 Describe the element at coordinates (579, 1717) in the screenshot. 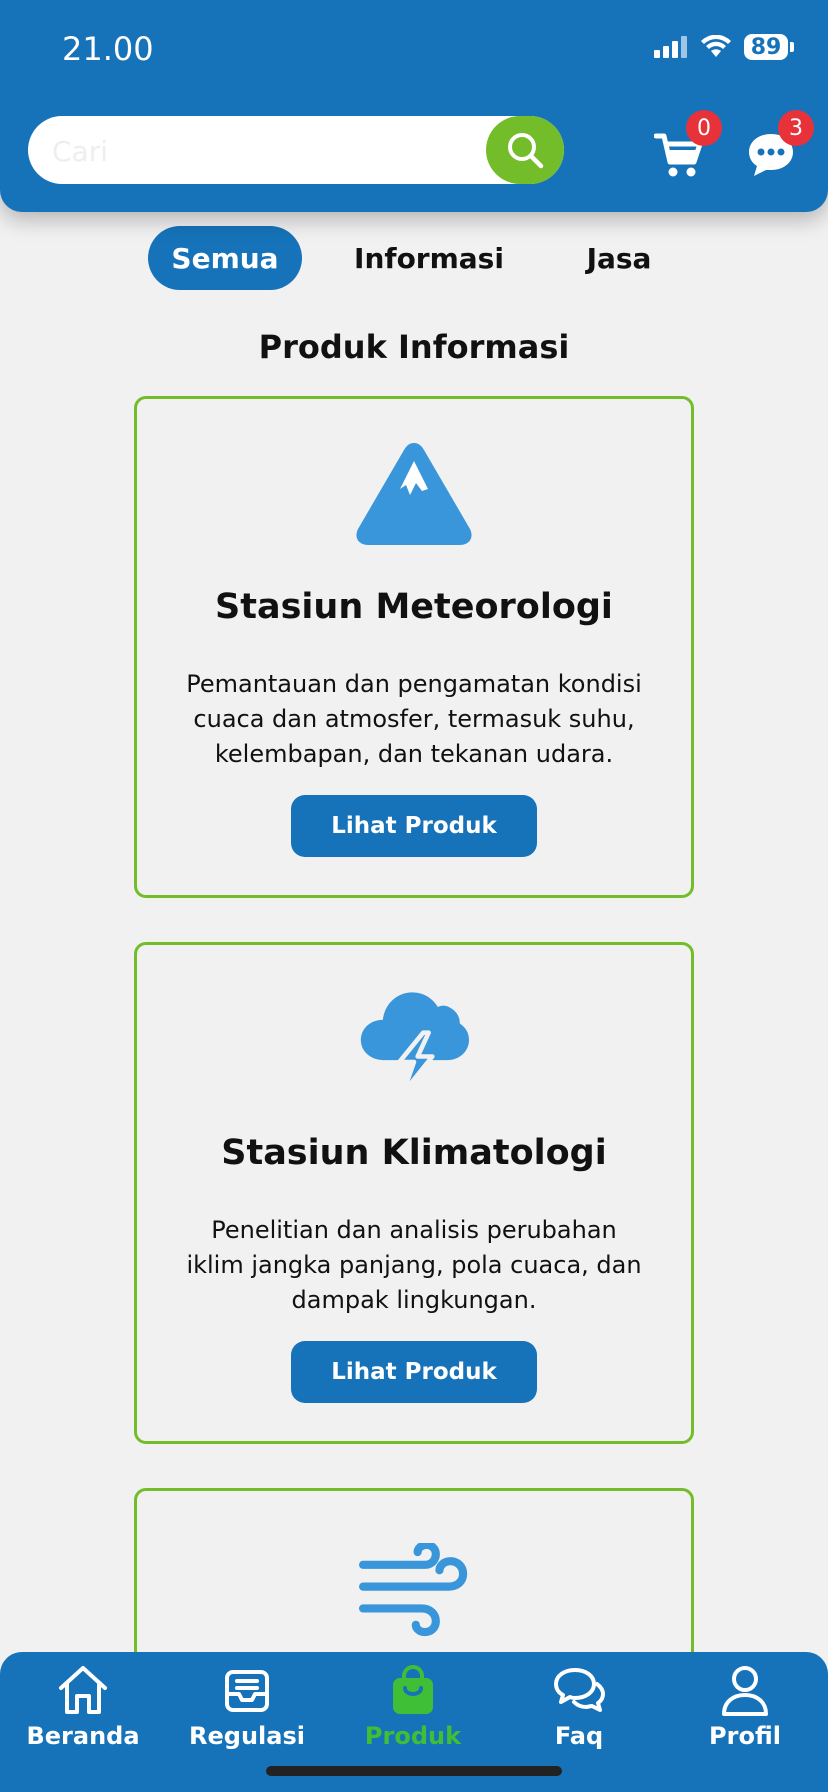

I see `nav-faq: Faq` at that location.